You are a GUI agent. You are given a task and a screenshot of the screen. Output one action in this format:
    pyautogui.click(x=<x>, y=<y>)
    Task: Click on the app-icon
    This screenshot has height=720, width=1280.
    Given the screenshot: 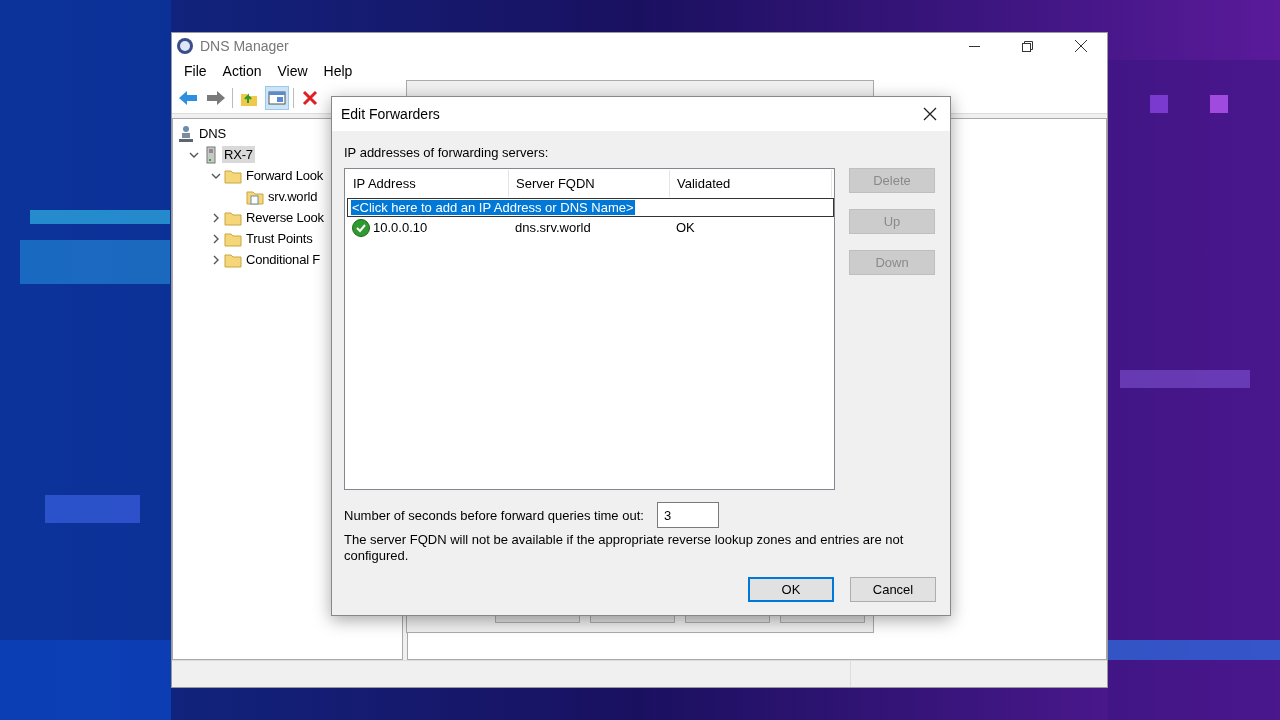 What is the action you would take?
    pyautogui.click(x=185, y=46)
    